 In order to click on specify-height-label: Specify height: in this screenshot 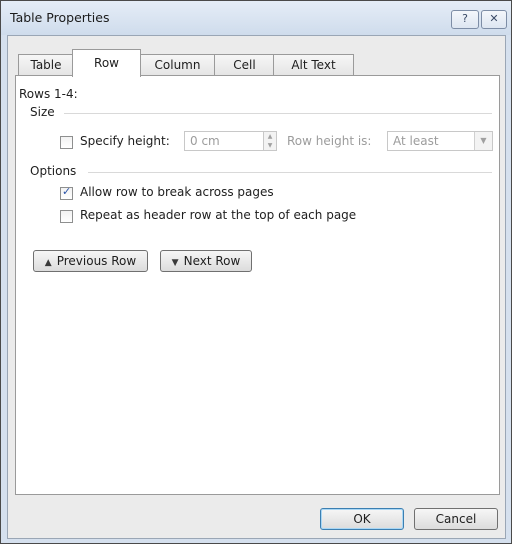, I will do `click(125, 141)`.